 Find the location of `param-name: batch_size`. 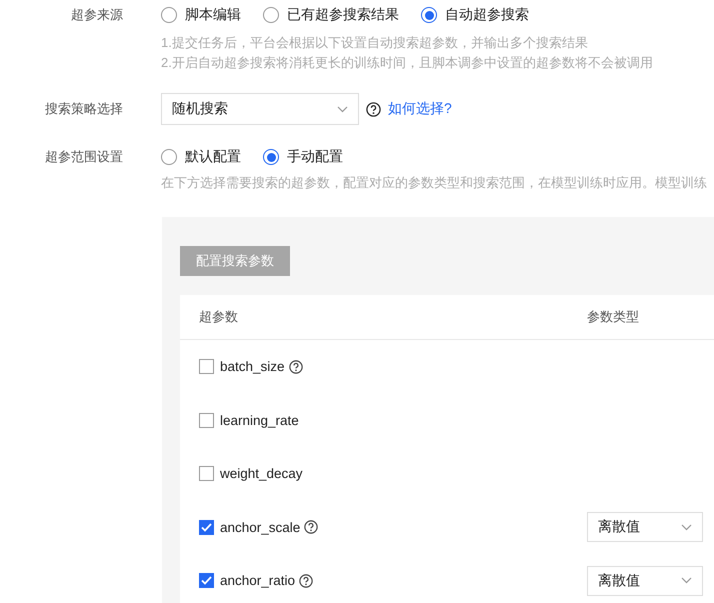

param-name: batch_size is located at coordinates (252, 366).